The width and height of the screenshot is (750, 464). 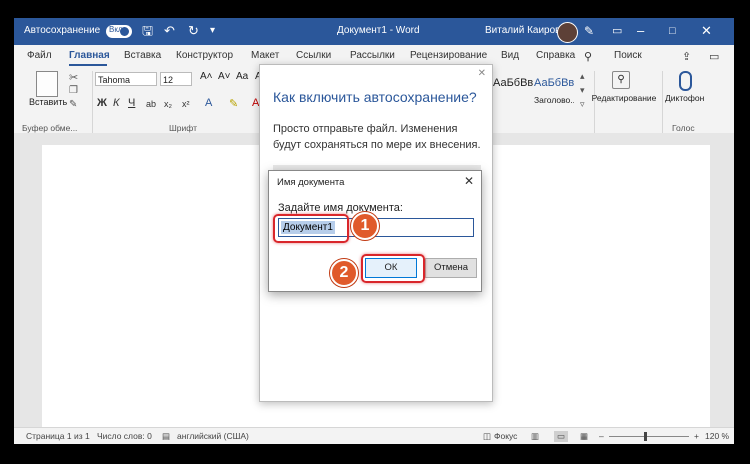 What do you see at coordinates (58, 436) in the screenshot?
I see `page-count: Страница 1 из 1` at bounding box center [58, 436].